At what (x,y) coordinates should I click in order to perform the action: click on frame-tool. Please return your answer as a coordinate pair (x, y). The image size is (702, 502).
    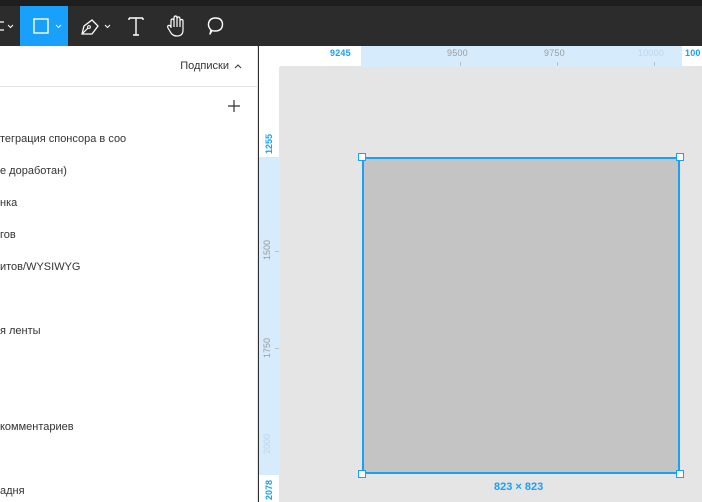
    Looking at the image, I should click on (9, 26).